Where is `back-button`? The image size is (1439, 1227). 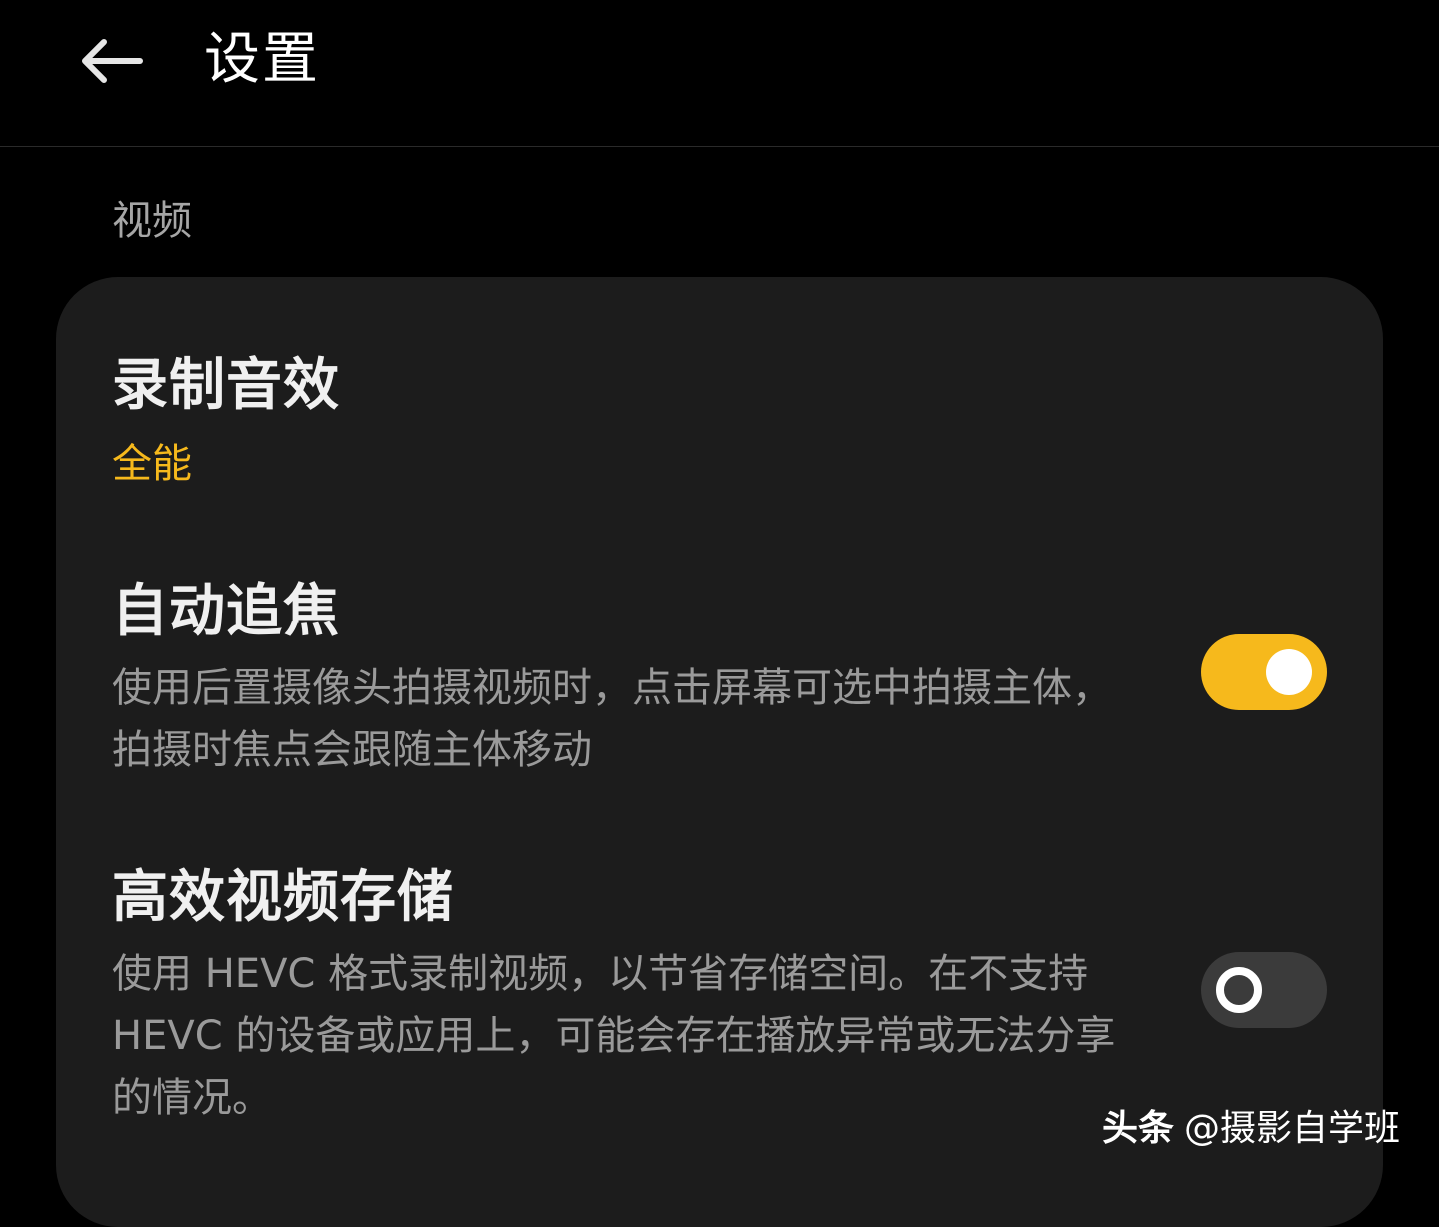
back-button is located at coordinates (111, 61).